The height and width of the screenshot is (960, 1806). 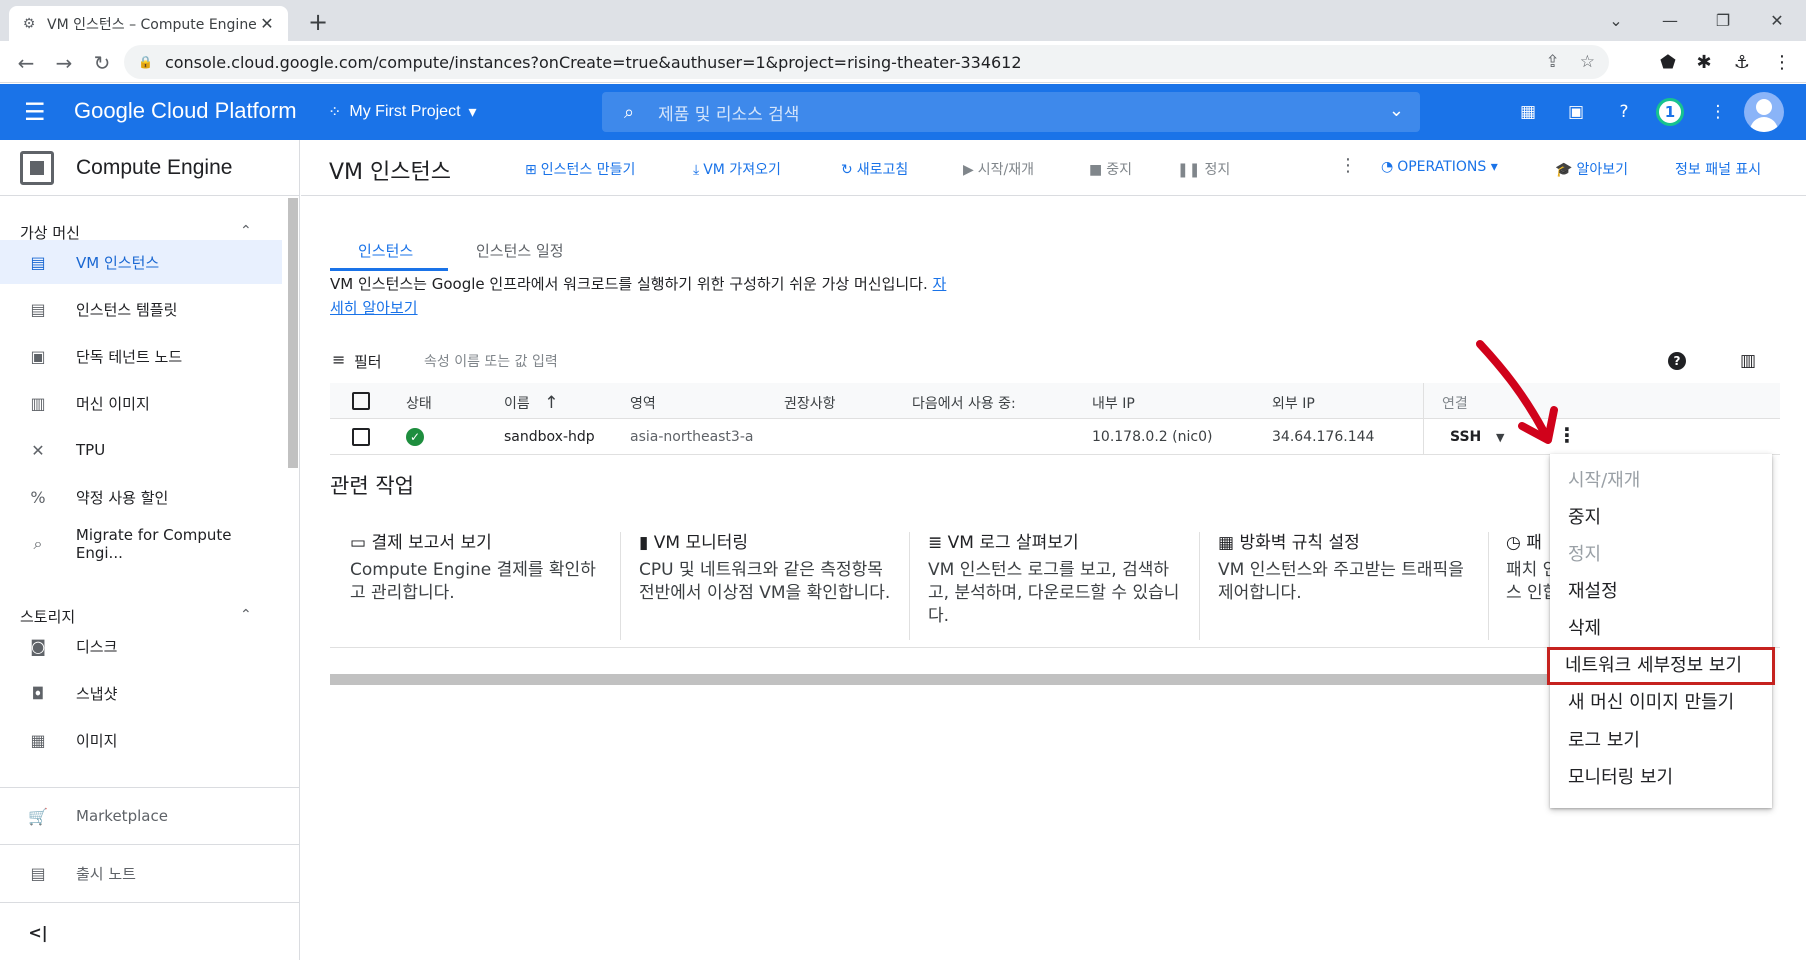 I want to click on sidebar-item-marketplace: 🛒 Marketplace, so click(x=141, y=816).